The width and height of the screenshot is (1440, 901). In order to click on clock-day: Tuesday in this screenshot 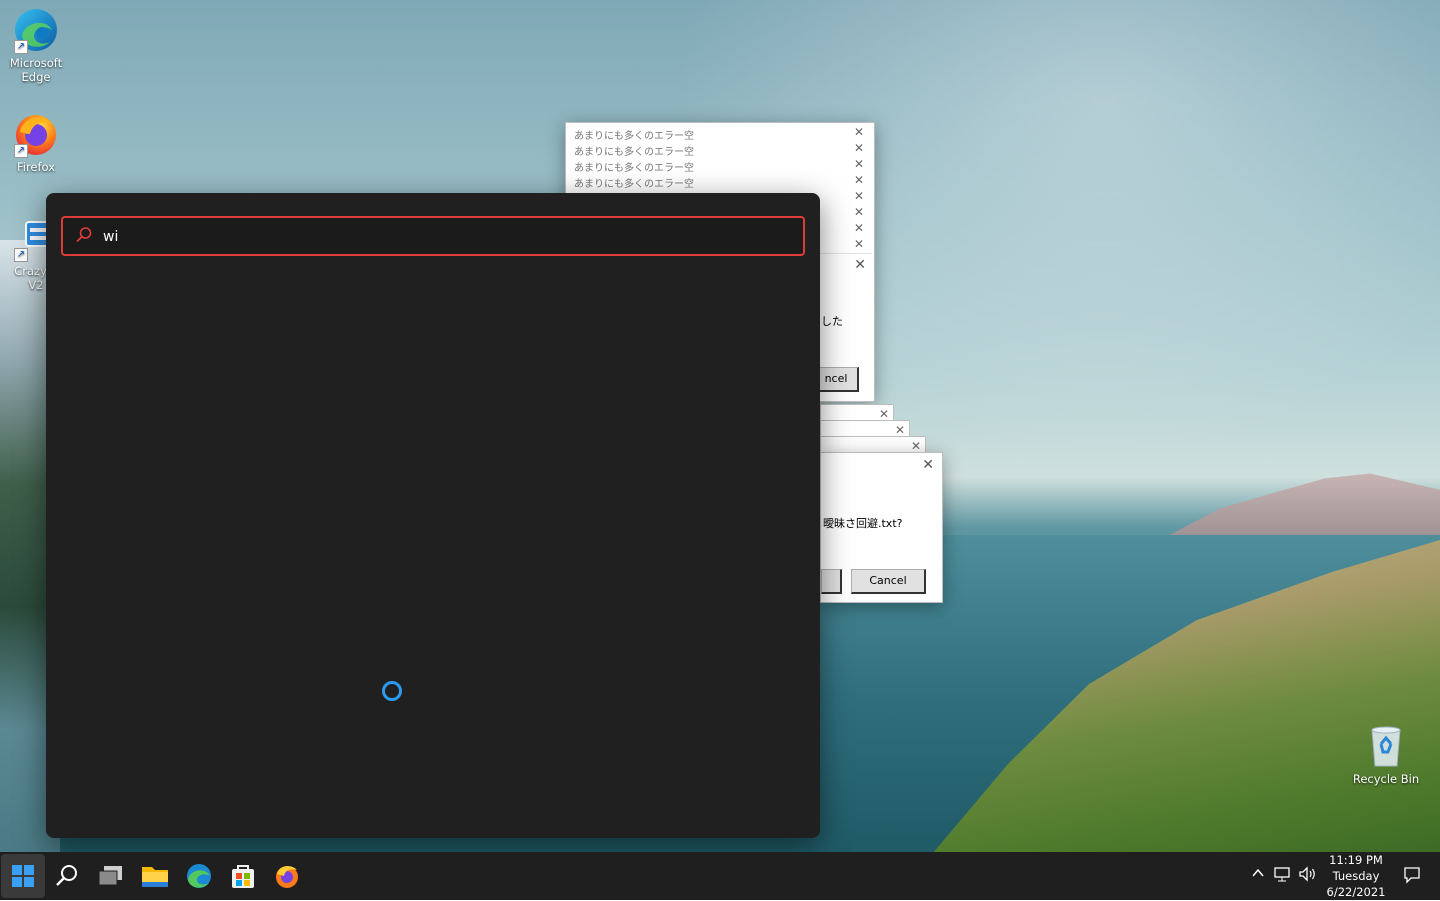, I will do `click(1356, 876)`.